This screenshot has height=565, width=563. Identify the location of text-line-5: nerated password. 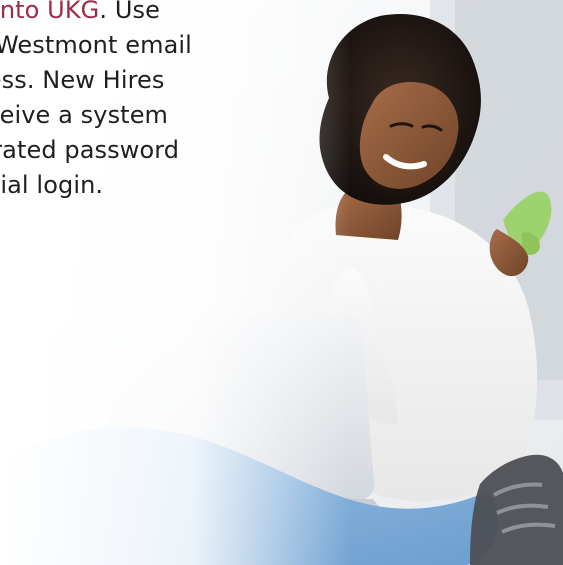
(90, 150).